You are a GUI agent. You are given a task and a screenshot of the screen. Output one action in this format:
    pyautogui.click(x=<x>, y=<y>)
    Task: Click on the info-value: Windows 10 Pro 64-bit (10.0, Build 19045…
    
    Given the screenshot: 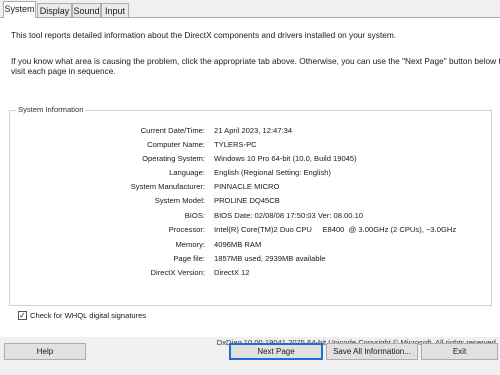 What is the action you would take?
    pyautogui.click(x=285, y=158)
    